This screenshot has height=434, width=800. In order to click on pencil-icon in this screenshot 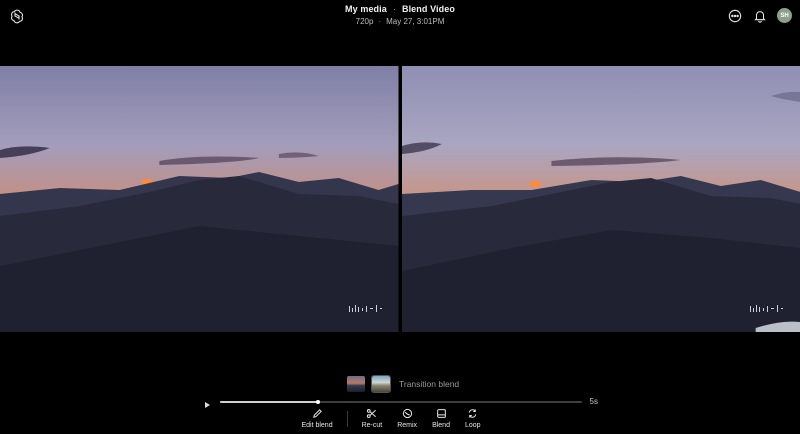, I will do `click(317, 413)`.